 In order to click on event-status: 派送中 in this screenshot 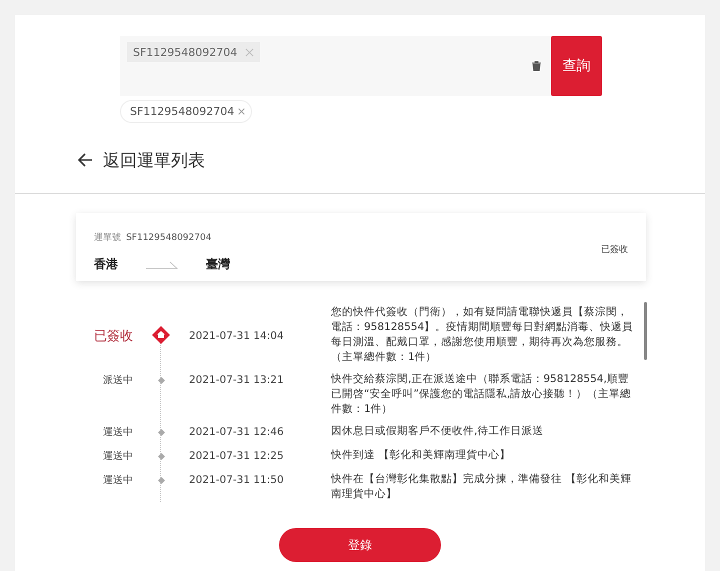, I will do `click(117, 381)`.